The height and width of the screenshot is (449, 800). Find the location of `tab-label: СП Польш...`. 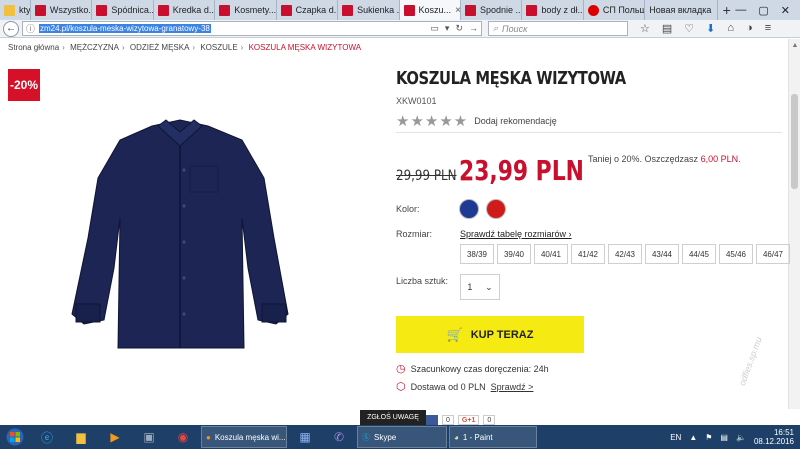

tab-label: СП Польш... is located at coordinates (623, 10).